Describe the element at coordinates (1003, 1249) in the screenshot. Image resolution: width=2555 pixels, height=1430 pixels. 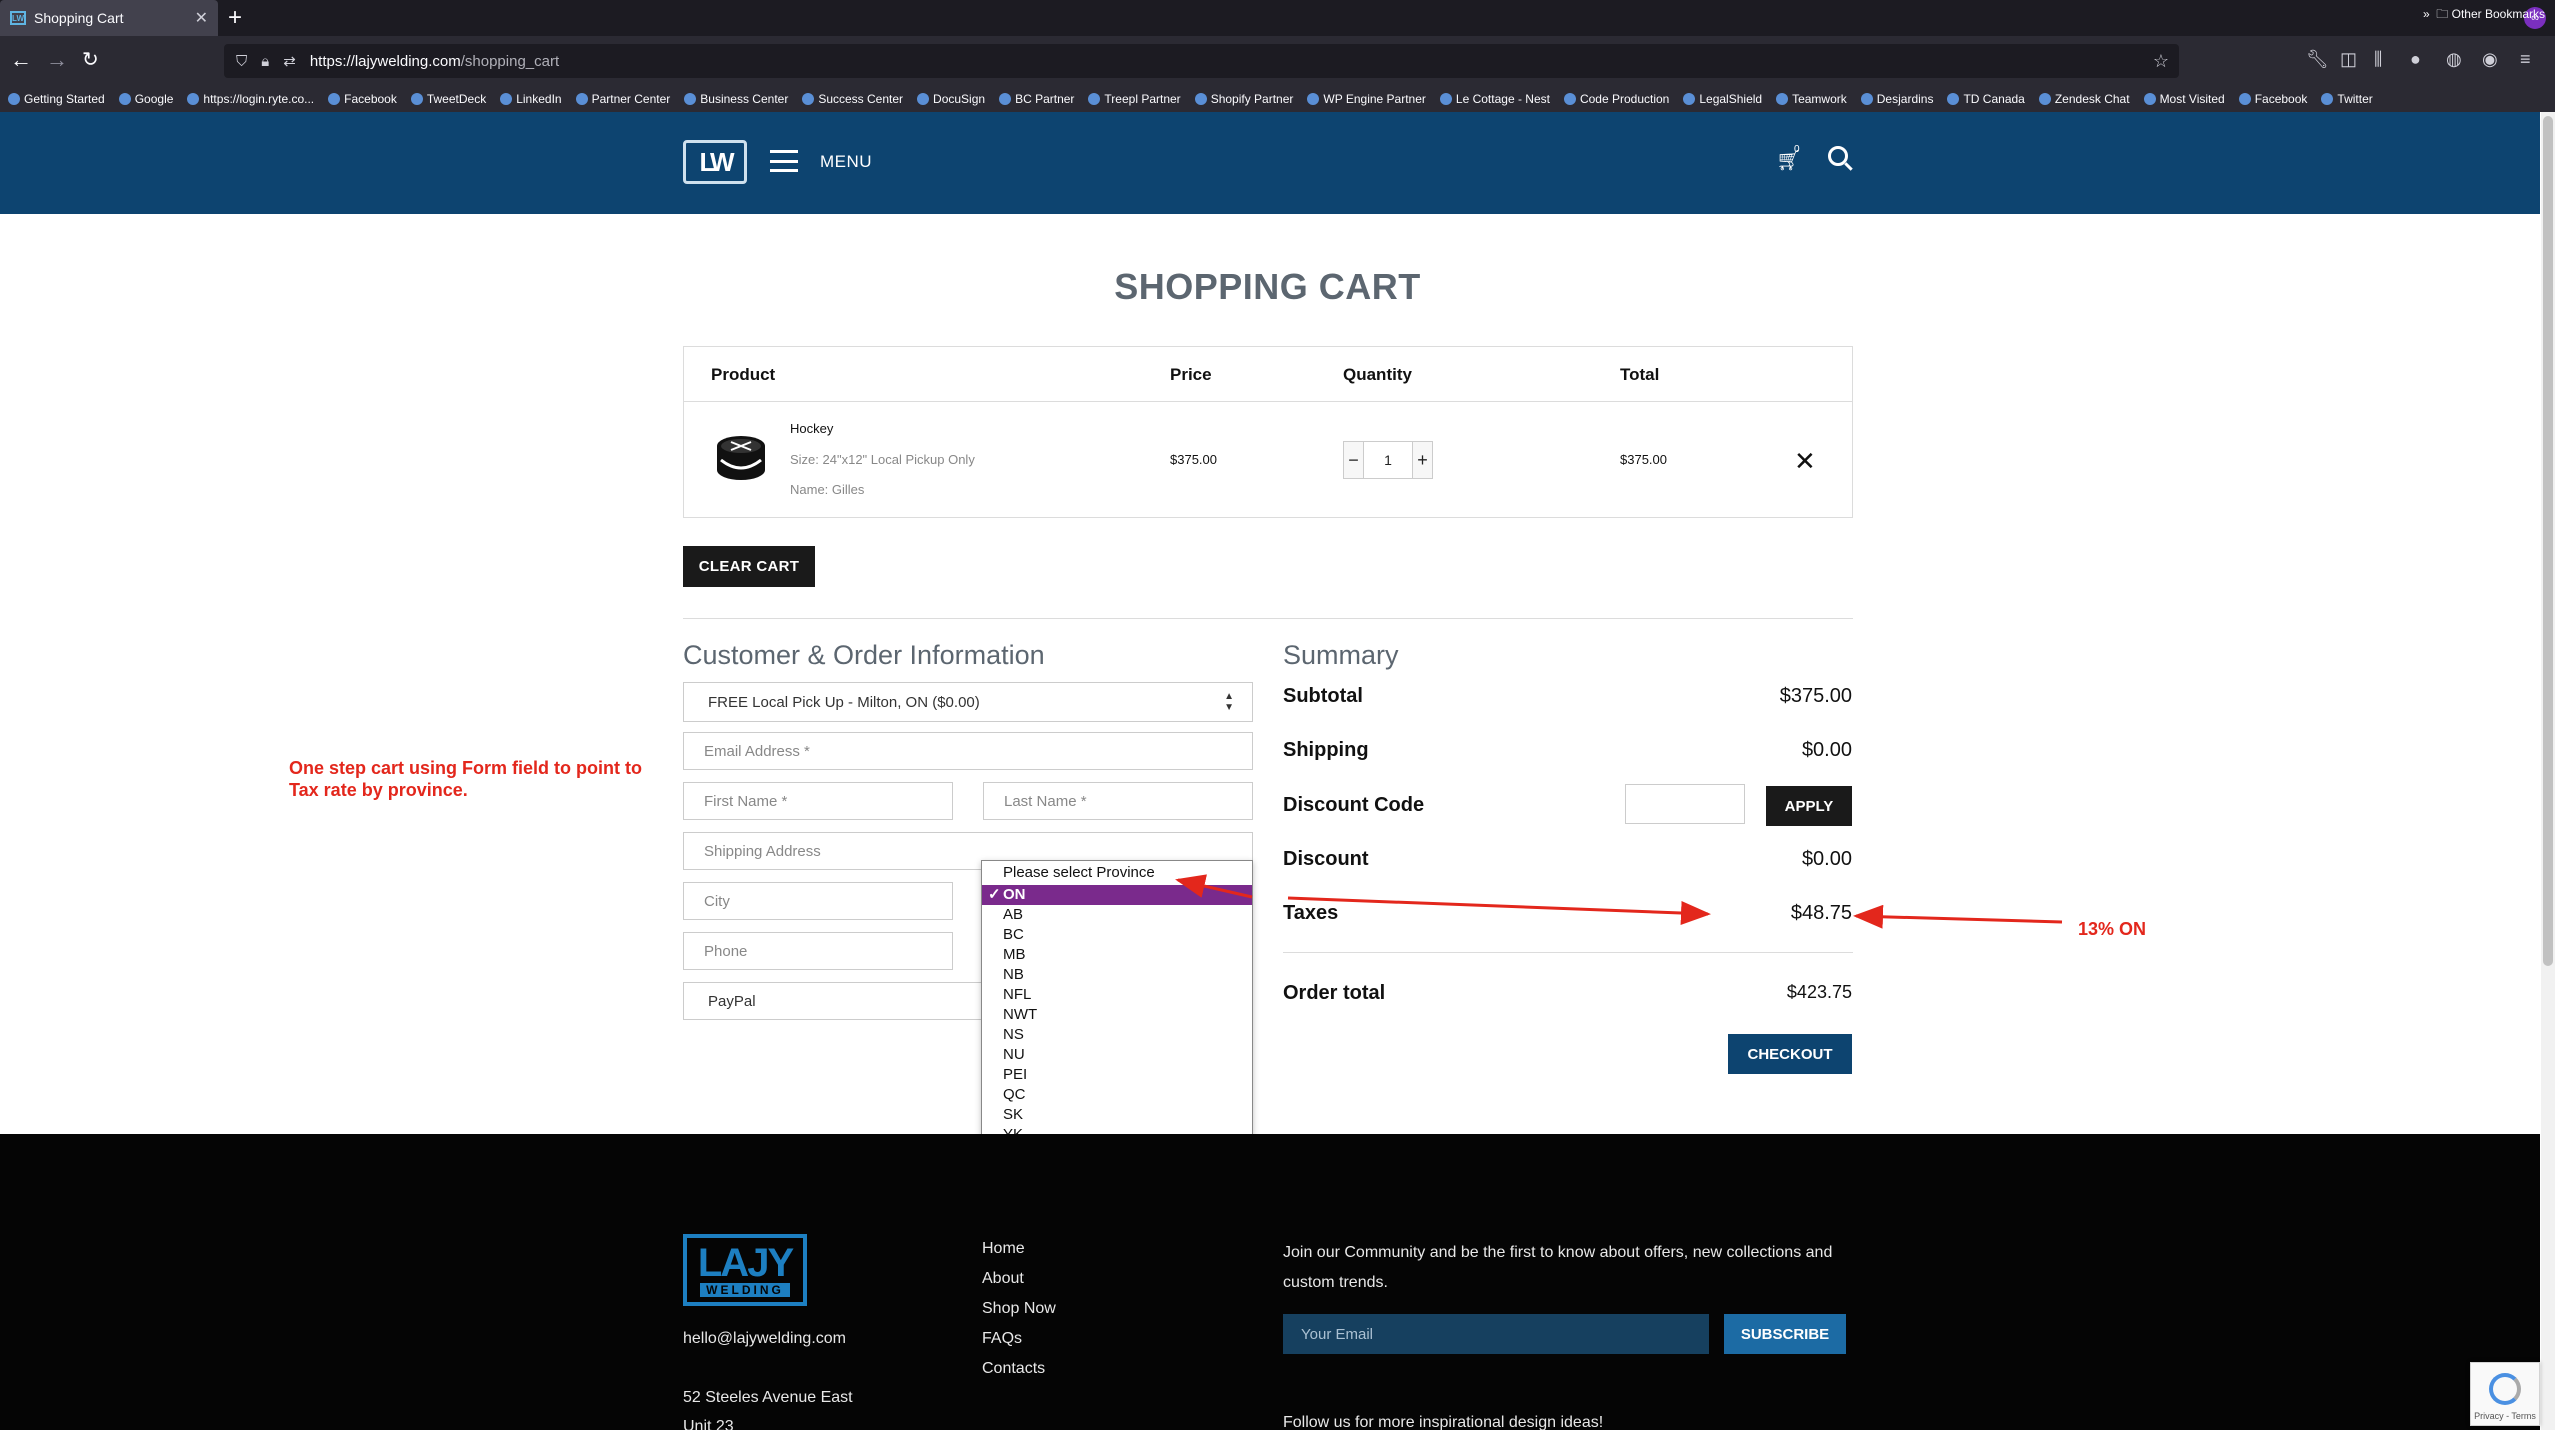
I see `footer-link-home: Home` at that location.